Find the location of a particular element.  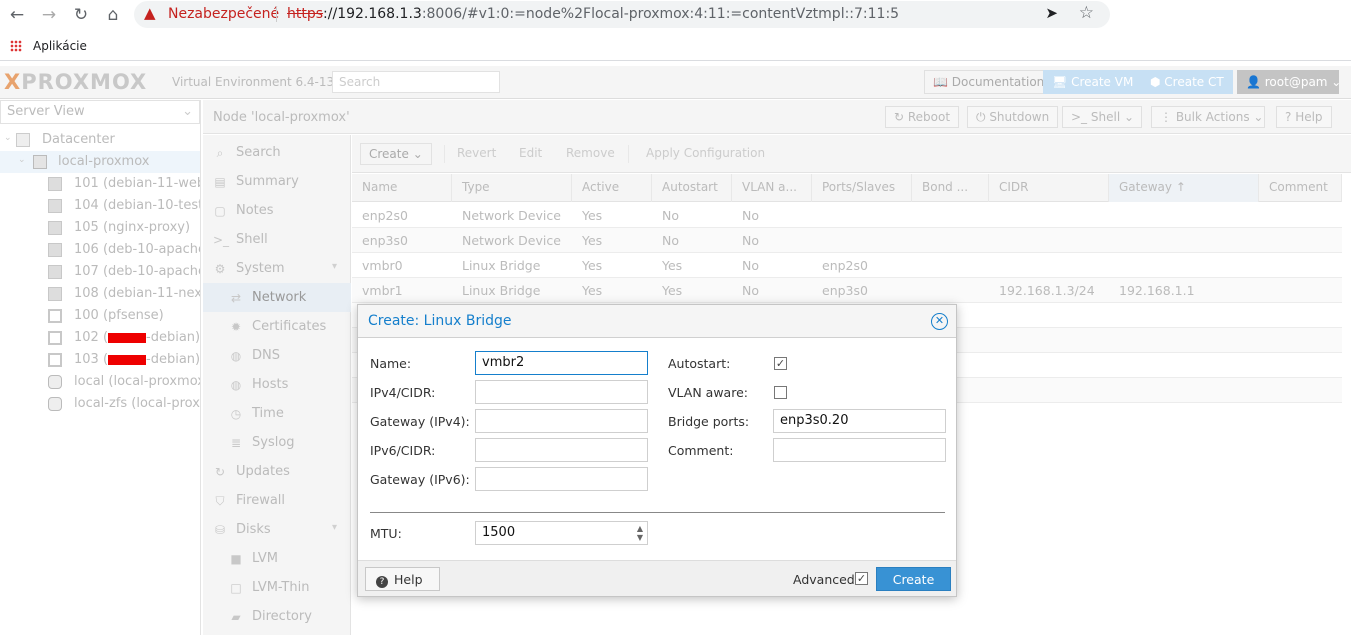

column-header-autostart: Autostart is located at coordinates (692, 188).